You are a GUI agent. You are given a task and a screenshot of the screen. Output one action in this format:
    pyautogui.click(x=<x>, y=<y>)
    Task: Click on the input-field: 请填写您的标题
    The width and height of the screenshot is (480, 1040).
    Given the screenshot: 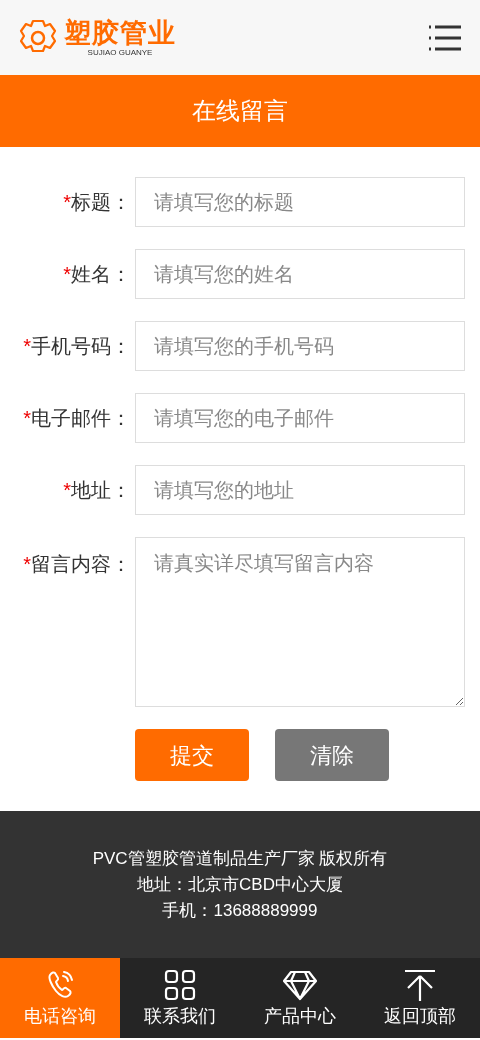 What is the action you would take?
    pyautogui.click(x=300, y=202)
    